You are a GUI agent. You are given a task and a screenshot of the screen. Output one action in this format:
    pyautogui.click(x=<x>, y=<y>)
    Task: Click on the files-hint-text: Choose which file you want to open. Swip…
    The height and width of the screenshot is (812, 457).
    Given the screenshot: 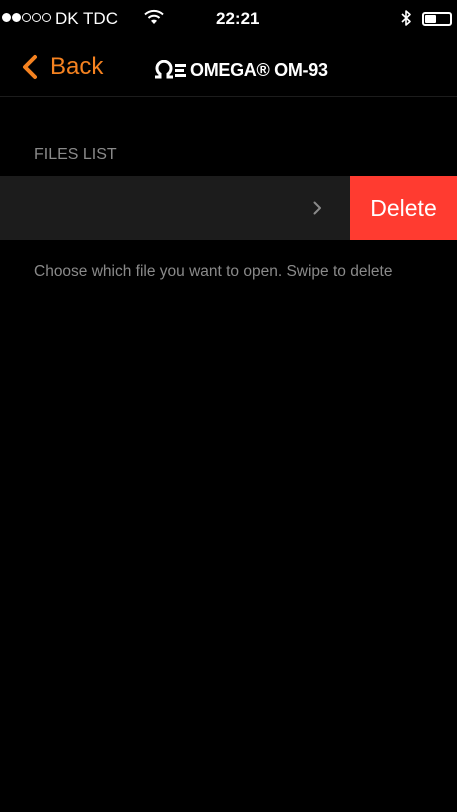 What is the action you would take?
    pyautogui.click(x=213, y=271)
    